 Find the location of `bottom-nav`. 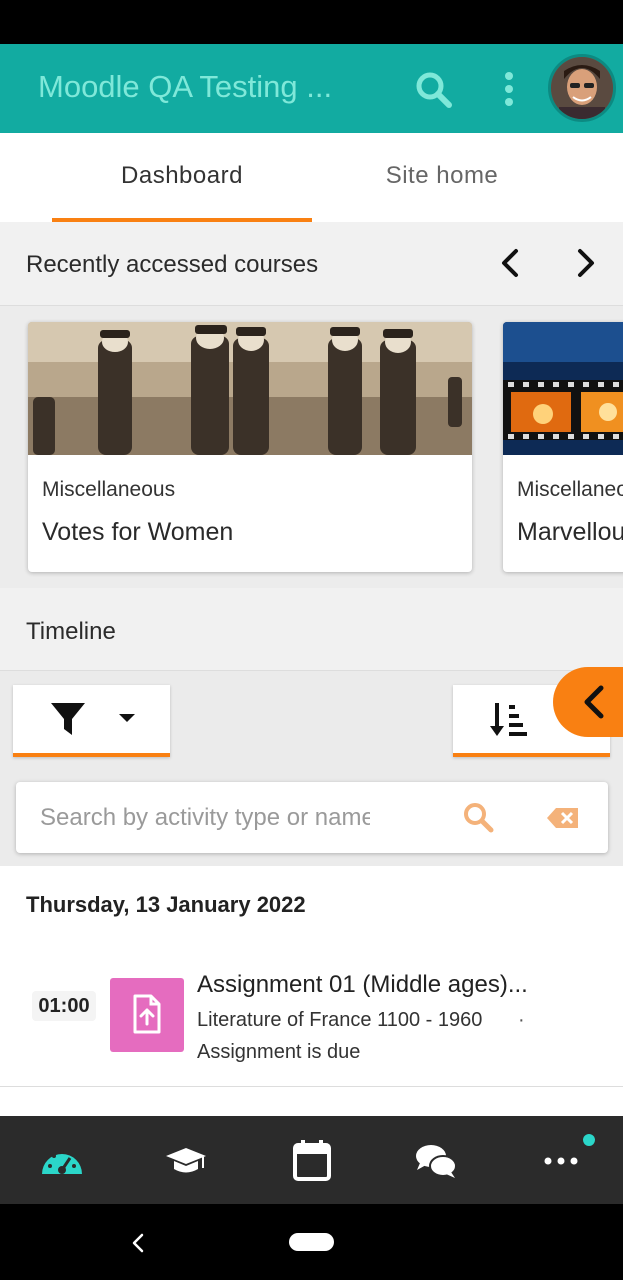

bottom-nav is located at coordinates (311, 1160).